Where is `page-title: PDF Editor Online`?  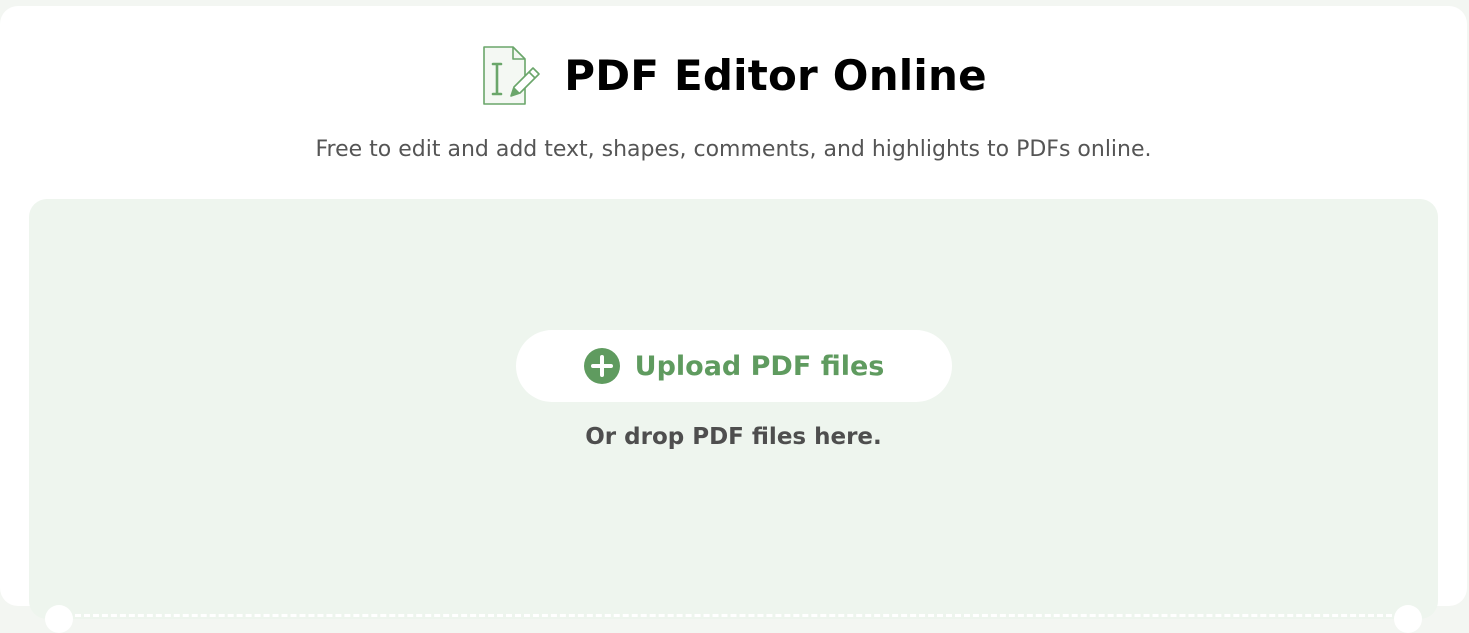 page-title: PDF Editor Online is located at coordinates (775, 75).